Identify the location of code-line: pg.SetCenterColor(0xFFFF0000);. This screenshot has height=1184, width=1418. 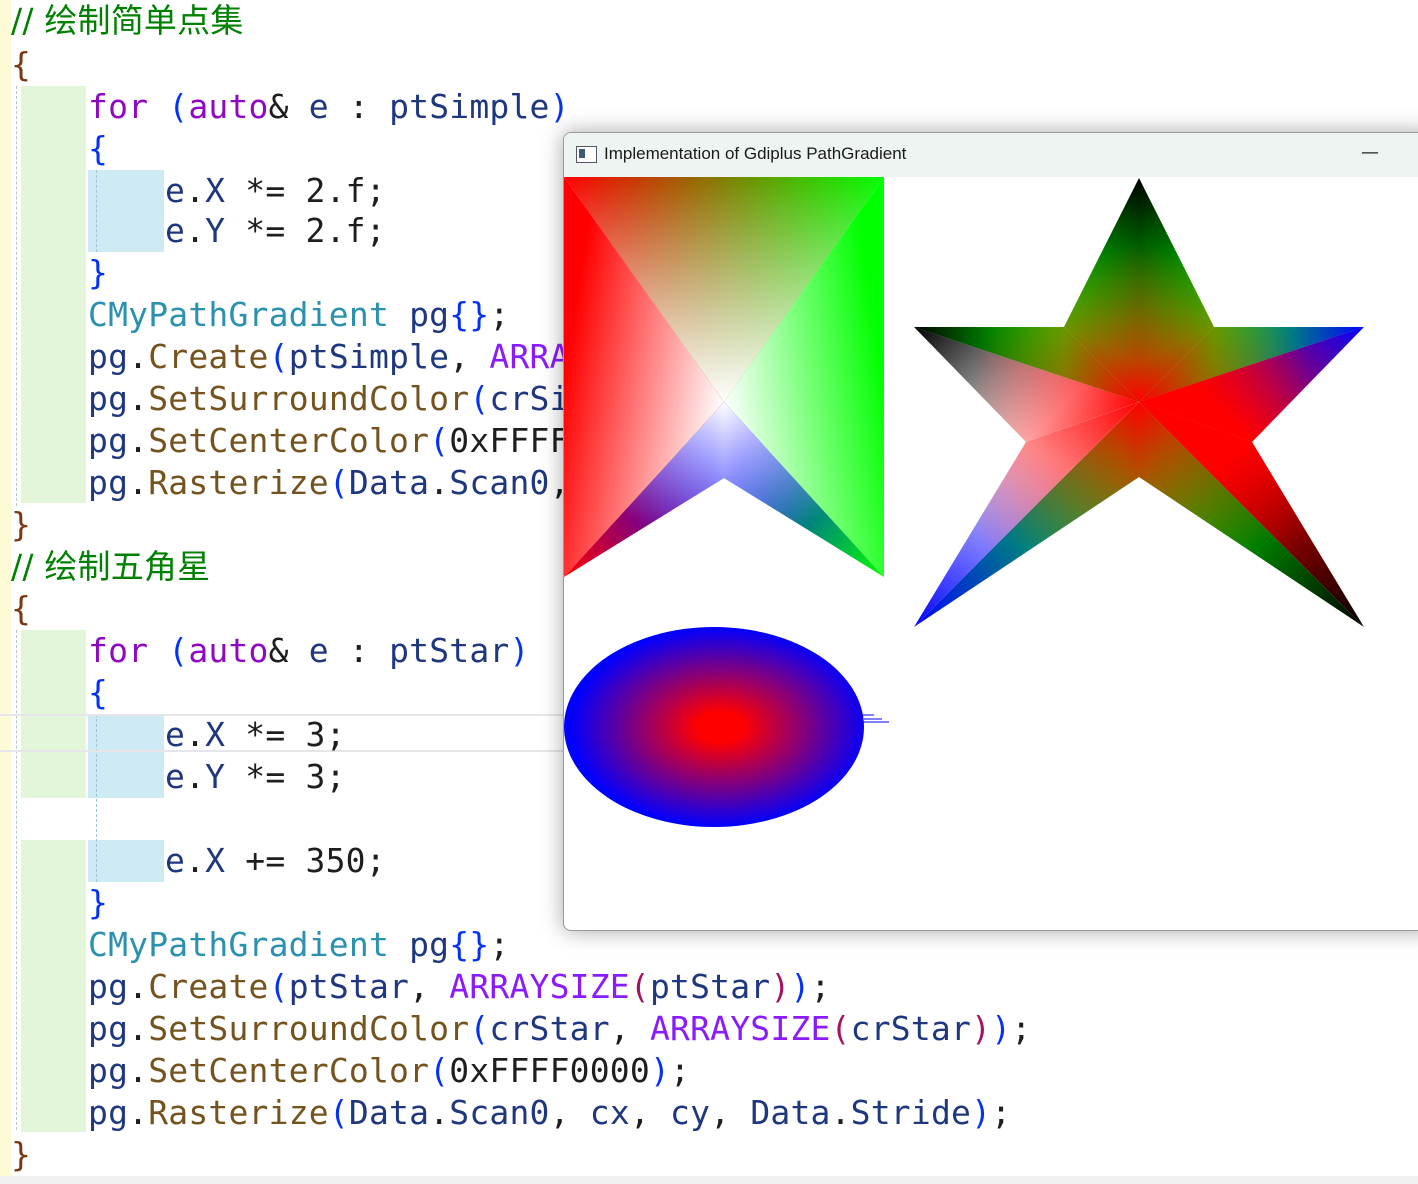
(389, 1071).